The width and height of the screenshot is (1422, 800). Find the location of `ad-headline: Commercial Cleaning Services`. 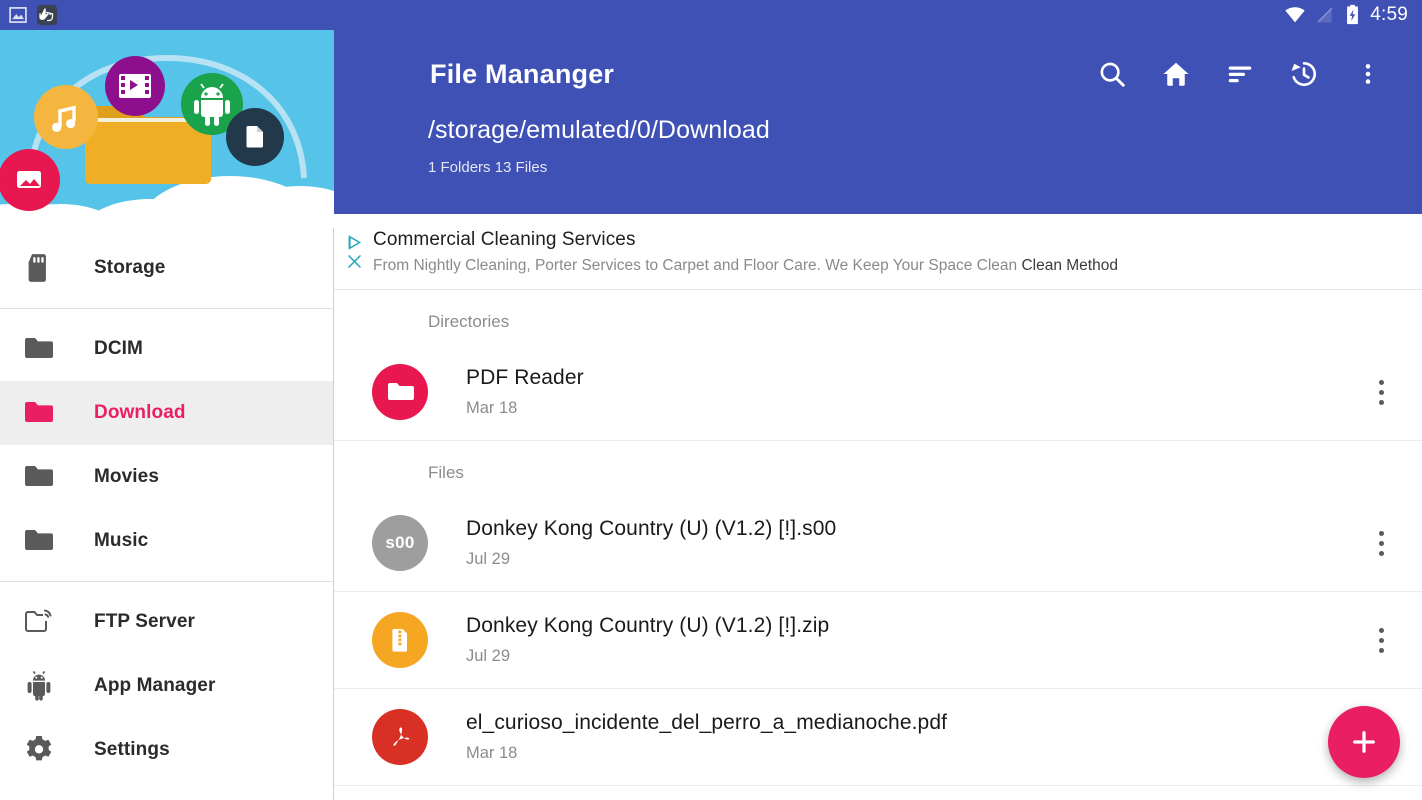

ad-headline: Commercial Cleaning Services is located at coordinates (504, 239).